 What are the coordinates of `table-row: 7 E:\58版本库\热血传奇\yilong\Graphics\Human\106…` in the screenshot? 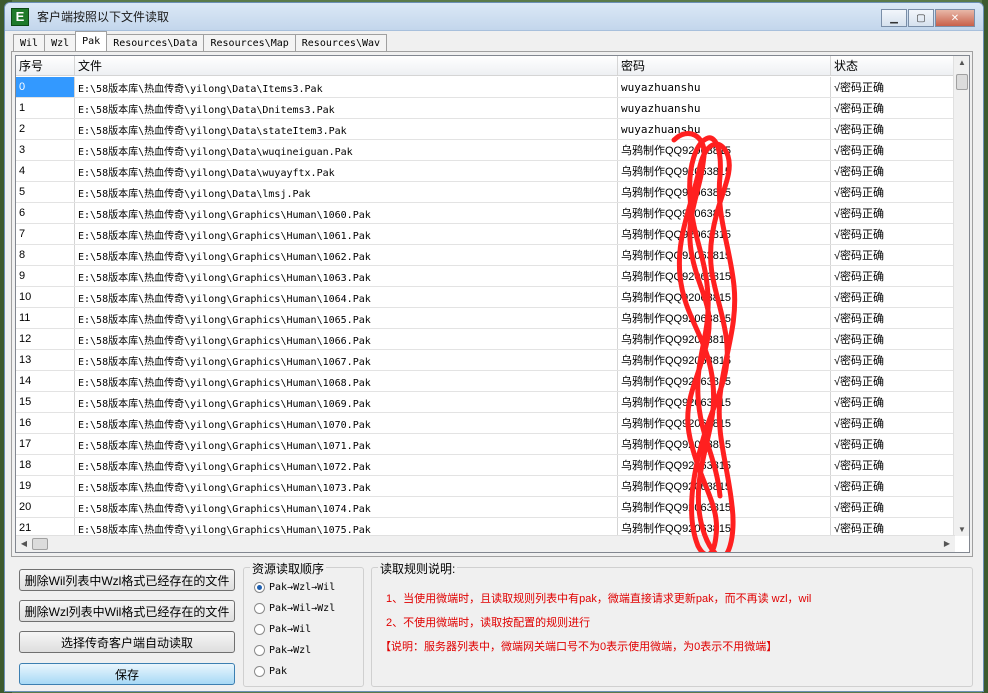 It's located at (485, 234).